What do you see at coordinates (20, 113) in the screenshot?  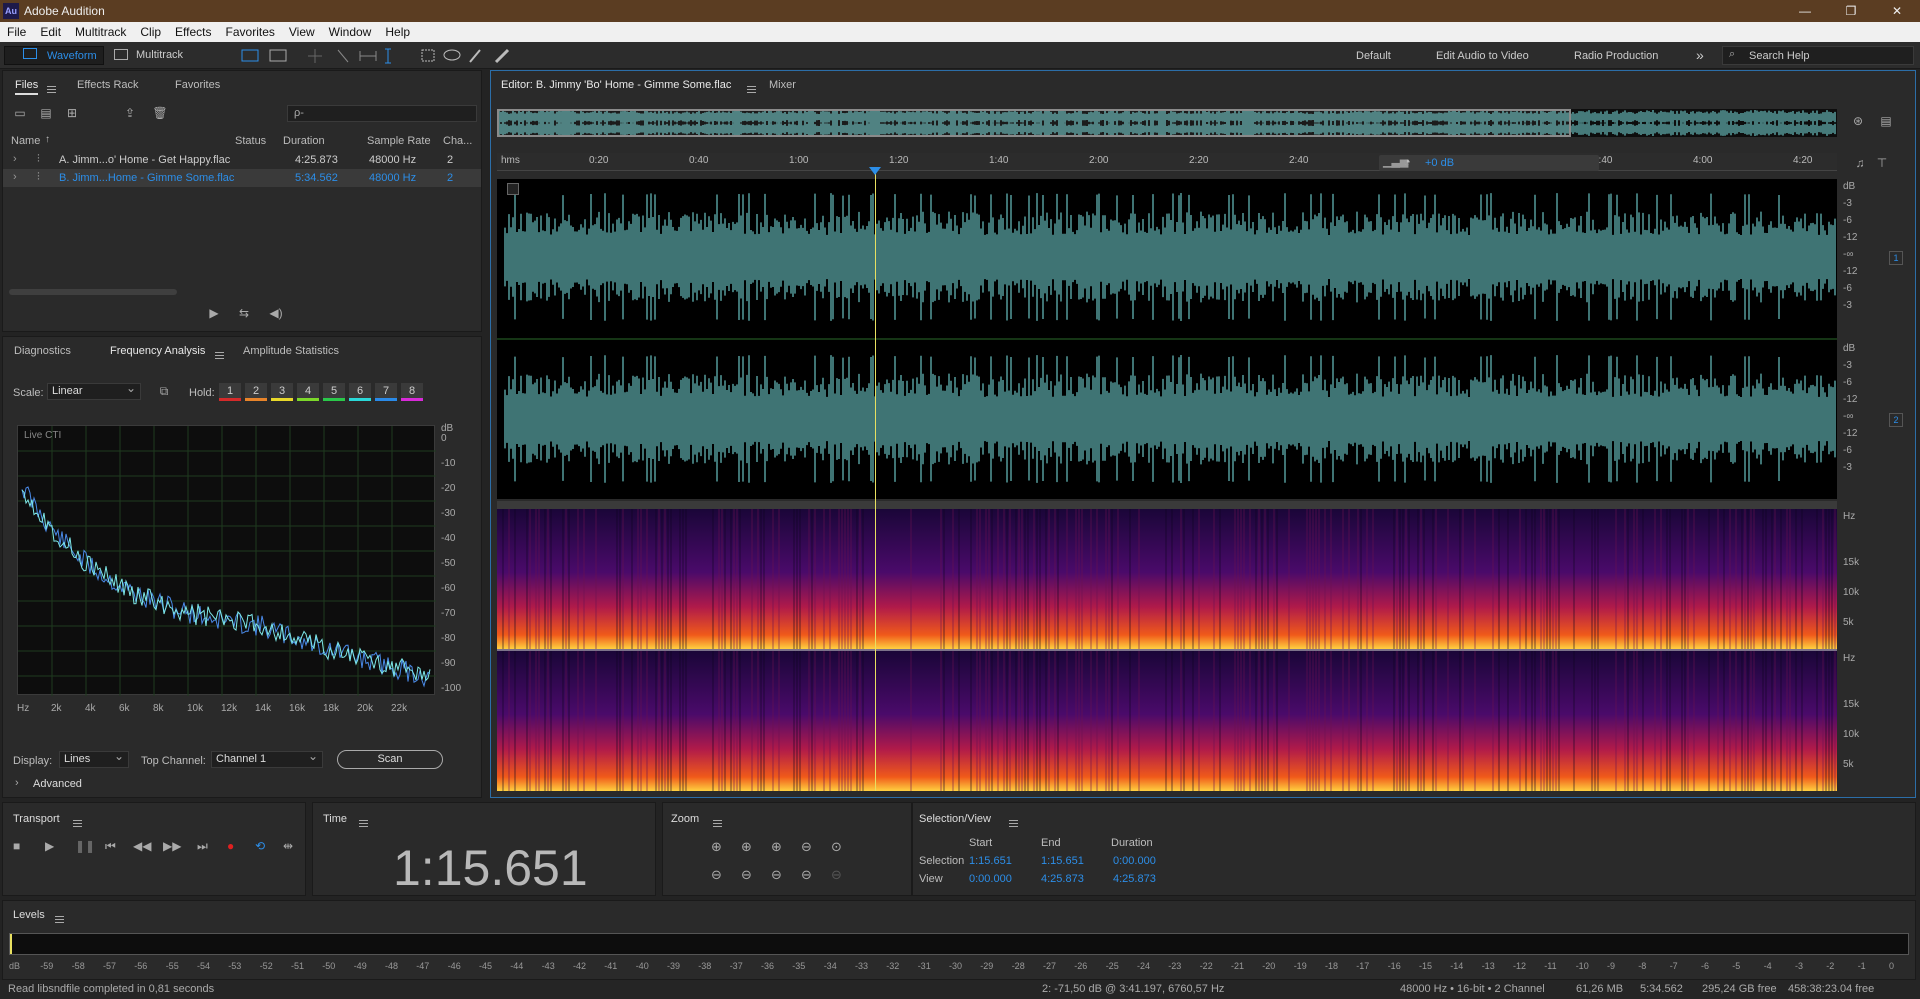 I see `open-file-icon: ▭` at bounding box center [20, 113].